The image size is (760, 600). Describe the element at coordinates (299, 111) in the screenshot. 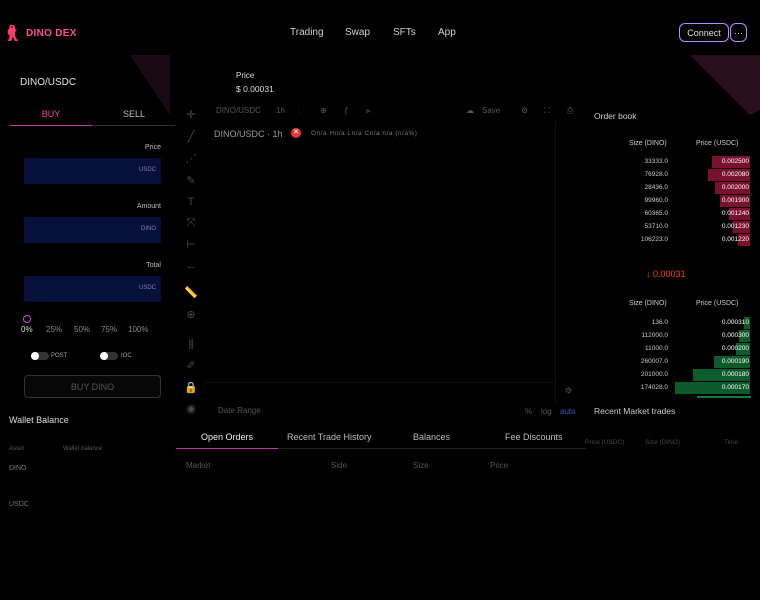

I see `chart-type-icon: ⫶` at that location.